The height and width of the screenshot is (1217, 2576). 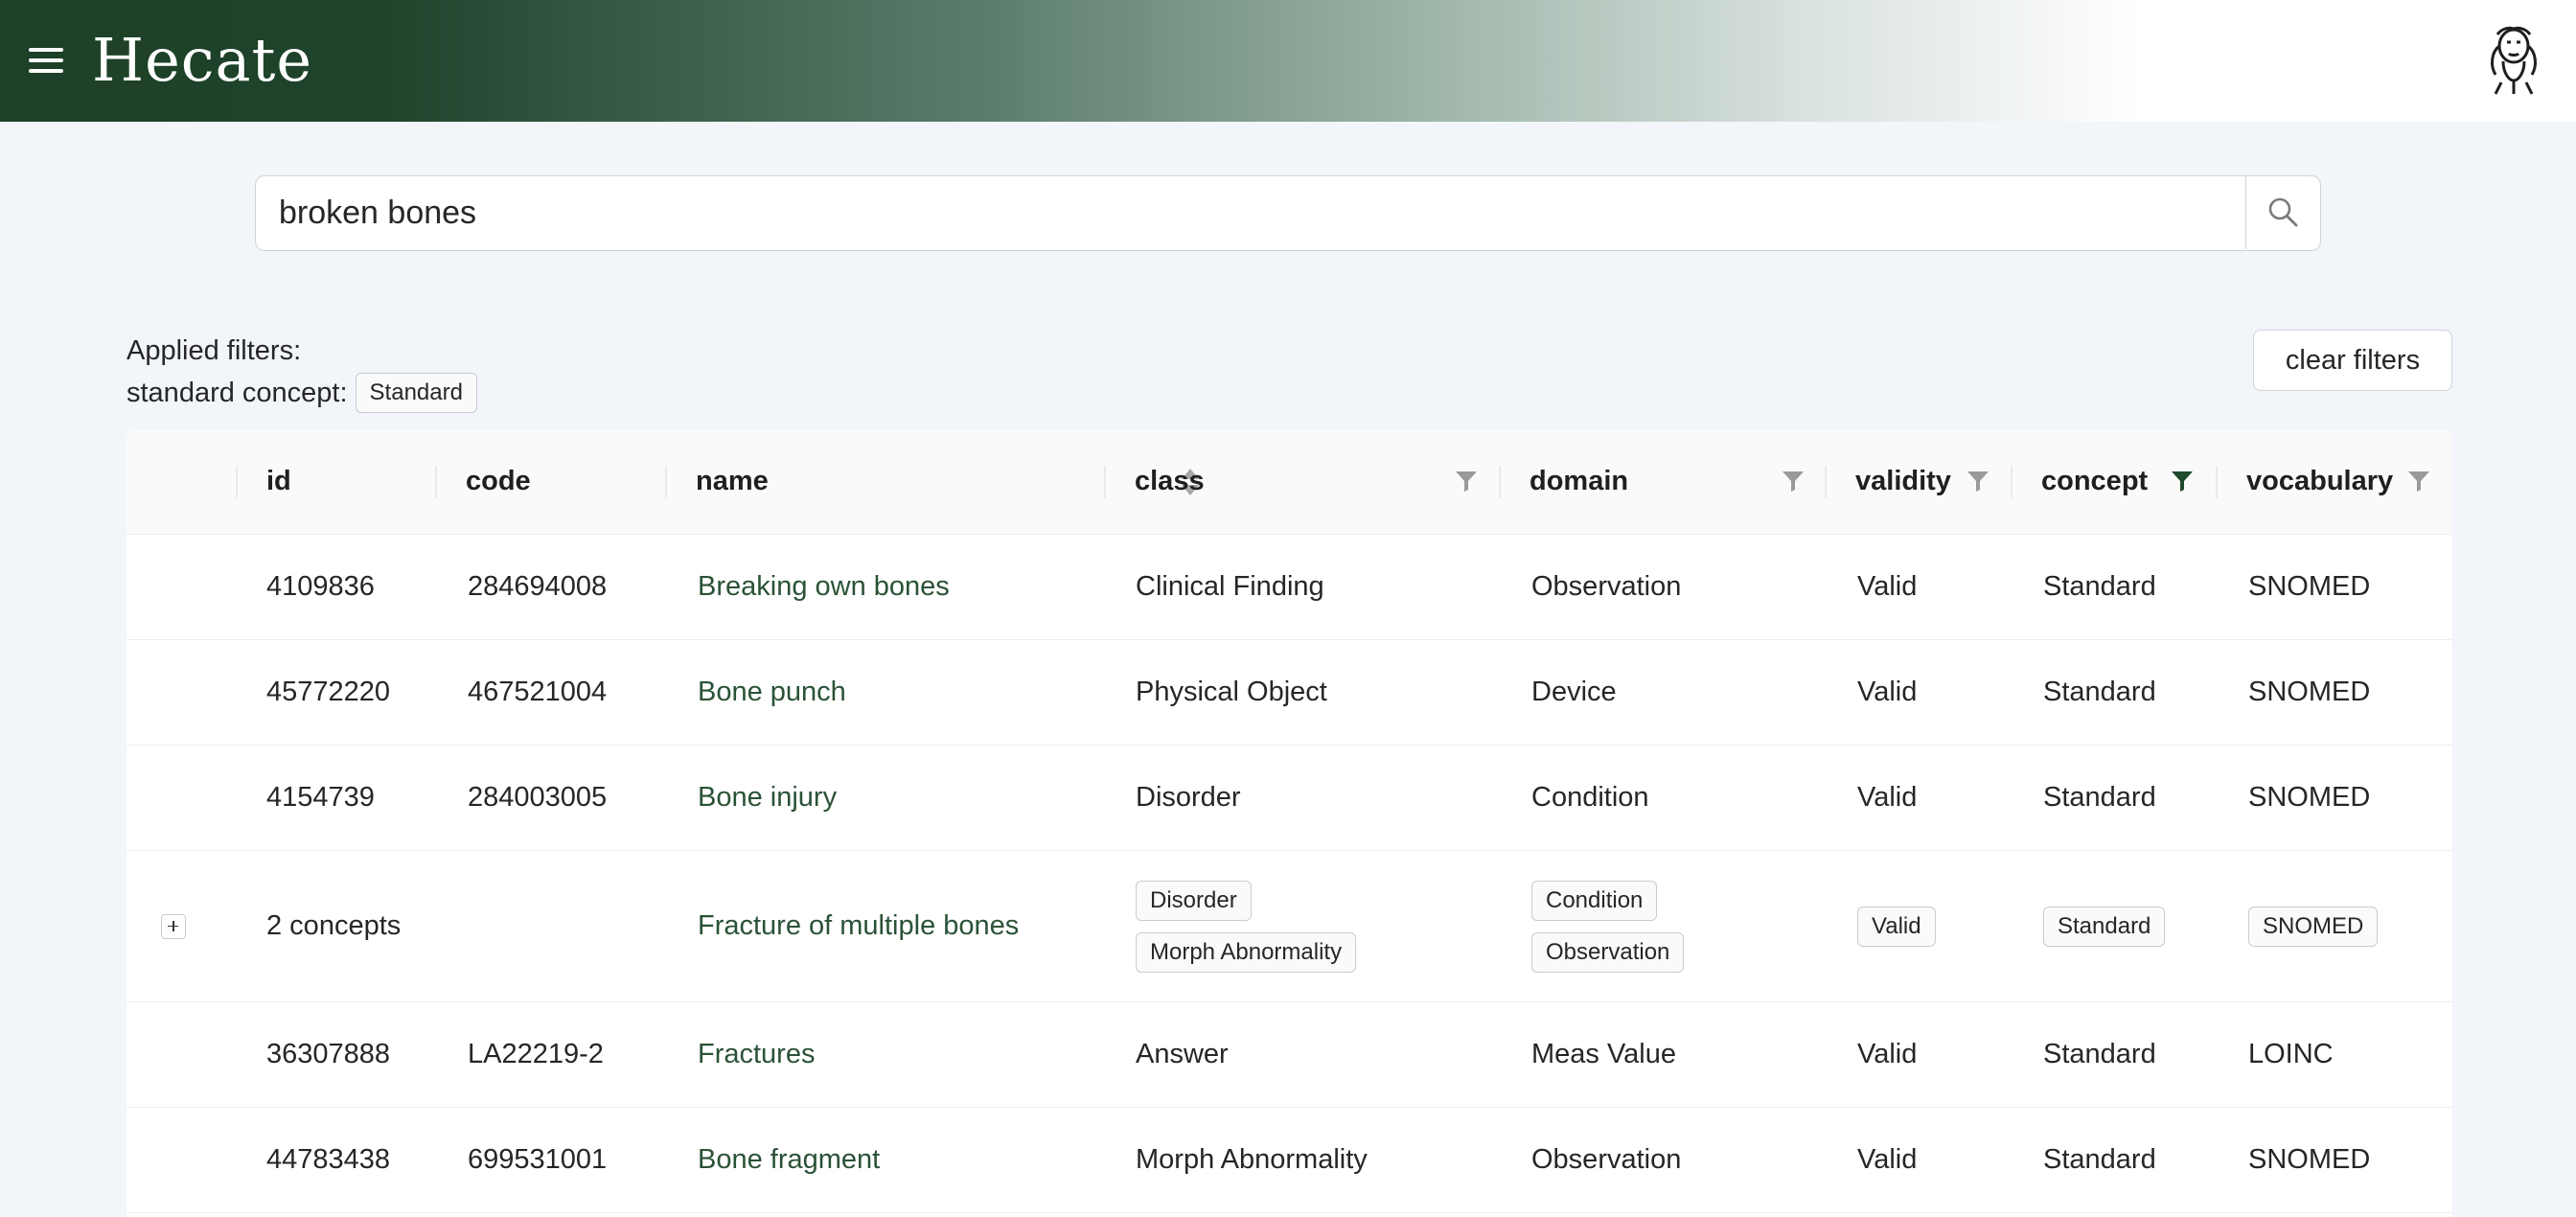 What do you see at coordinates (1608, 926) in the screenshot?
I see `cell-domain: Condition Observation` at bounding box center [1608, 926].